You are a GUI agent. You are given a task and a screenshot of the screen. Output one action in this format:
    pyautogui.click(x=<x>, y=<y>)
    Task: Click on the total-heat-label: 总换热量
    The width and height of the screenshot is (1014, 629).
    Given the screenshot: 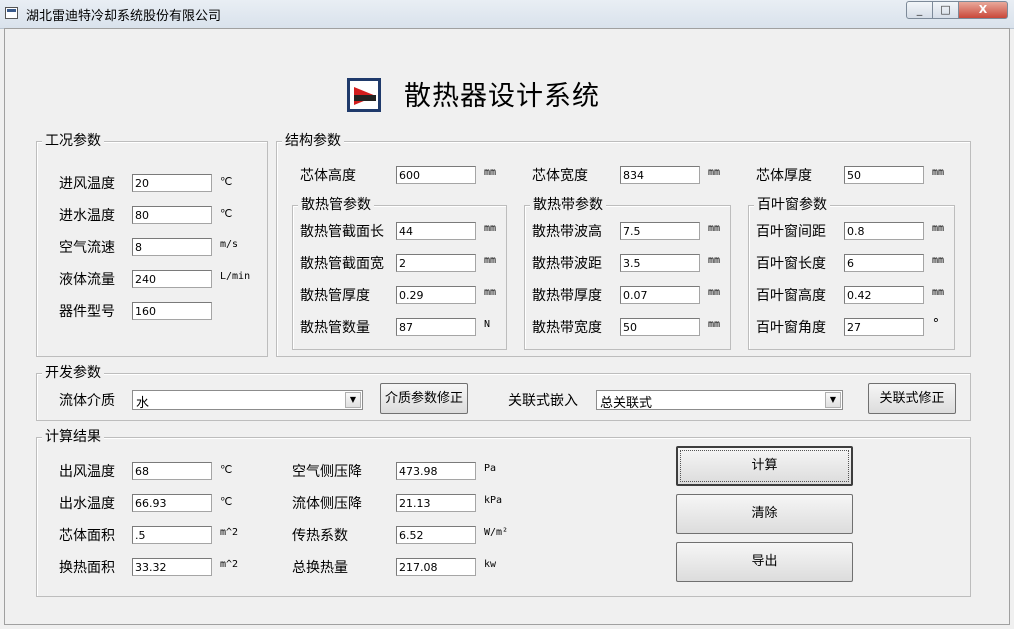 What is the action you would take?
    pyautogui.click(x=320, y=568)
    